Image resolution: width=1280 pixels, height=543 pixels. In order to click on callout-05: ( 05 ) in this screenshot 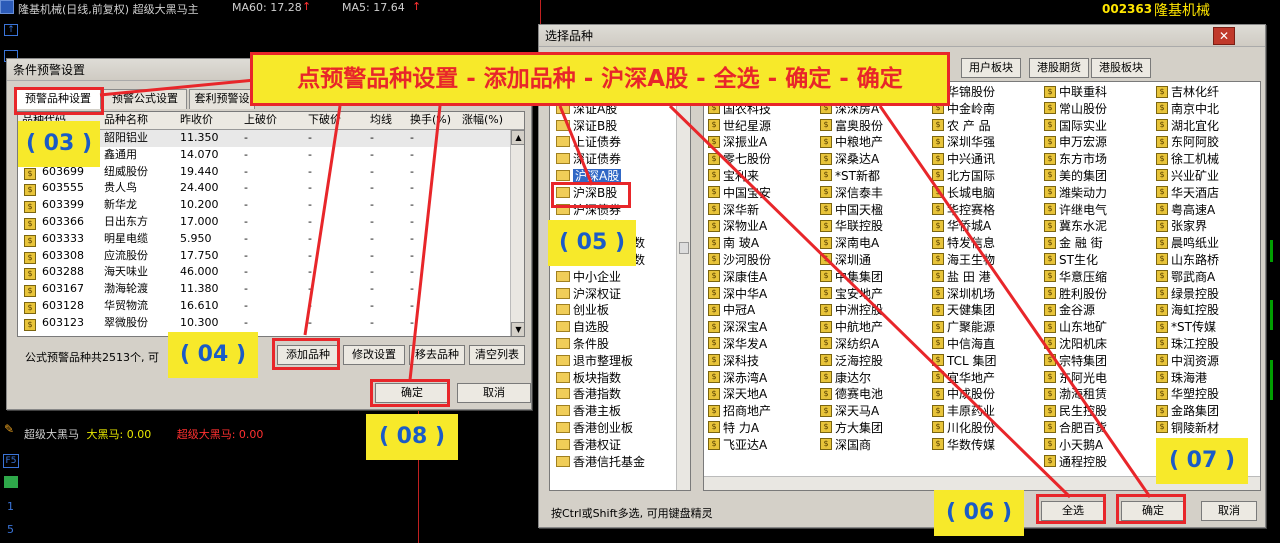, I will do `click(592, 243)`.